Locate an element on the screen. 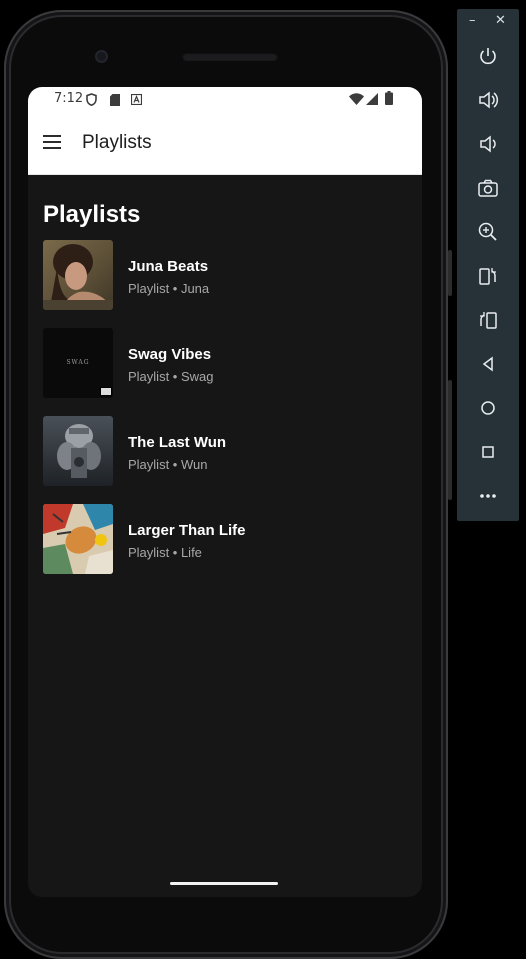  volume-up-icon is located at coordinates (488, 100).